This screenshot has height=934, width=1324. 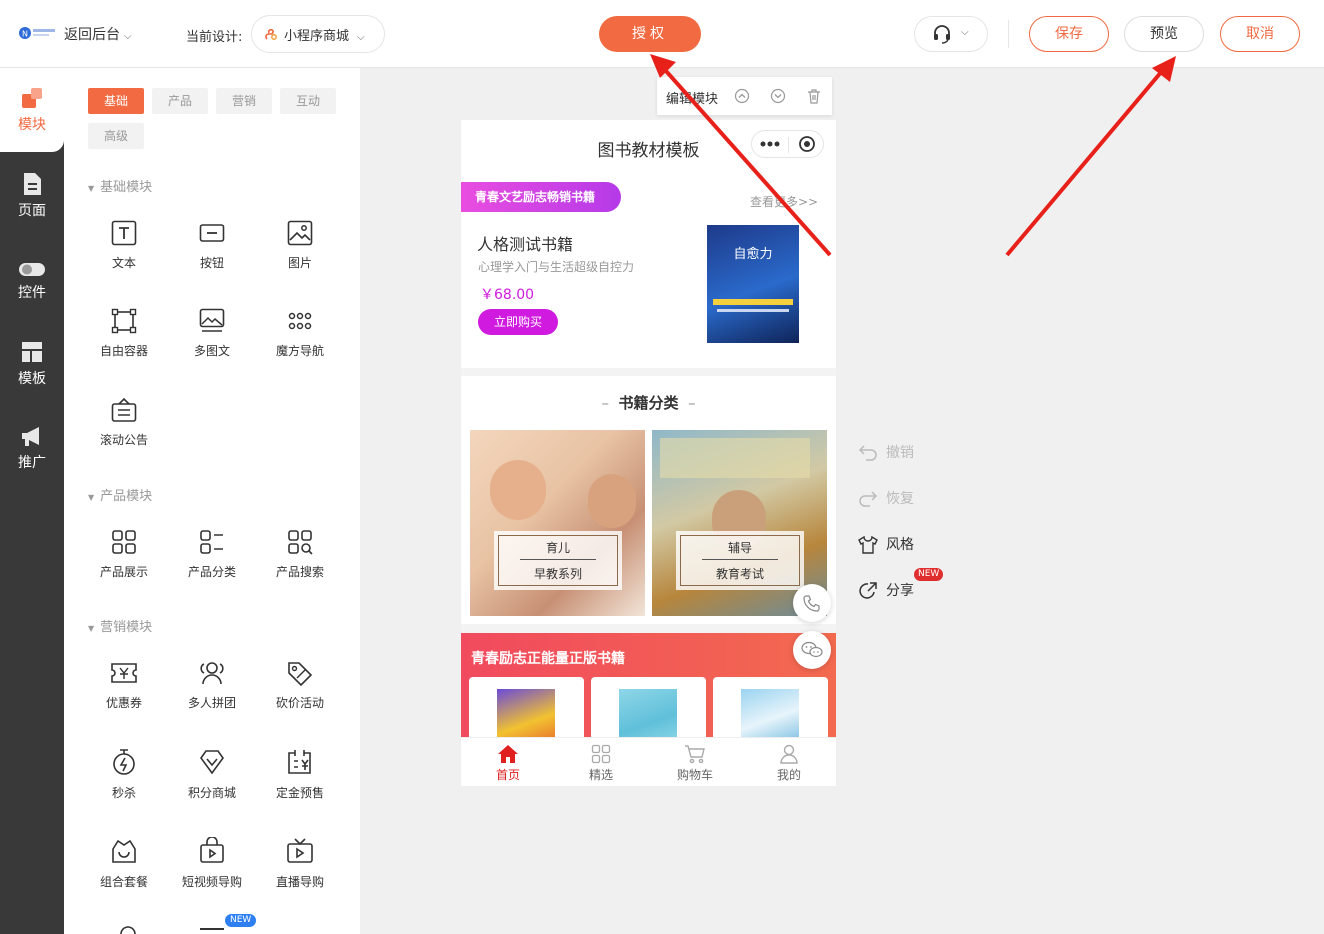 I want to click on module-combo-package: 组合套餐, so click(x=124, y=863).